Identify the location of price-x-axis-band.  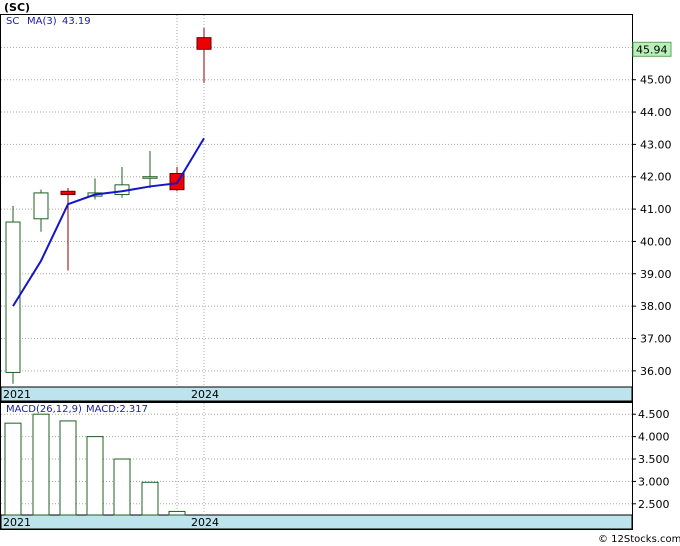
(316, 394).